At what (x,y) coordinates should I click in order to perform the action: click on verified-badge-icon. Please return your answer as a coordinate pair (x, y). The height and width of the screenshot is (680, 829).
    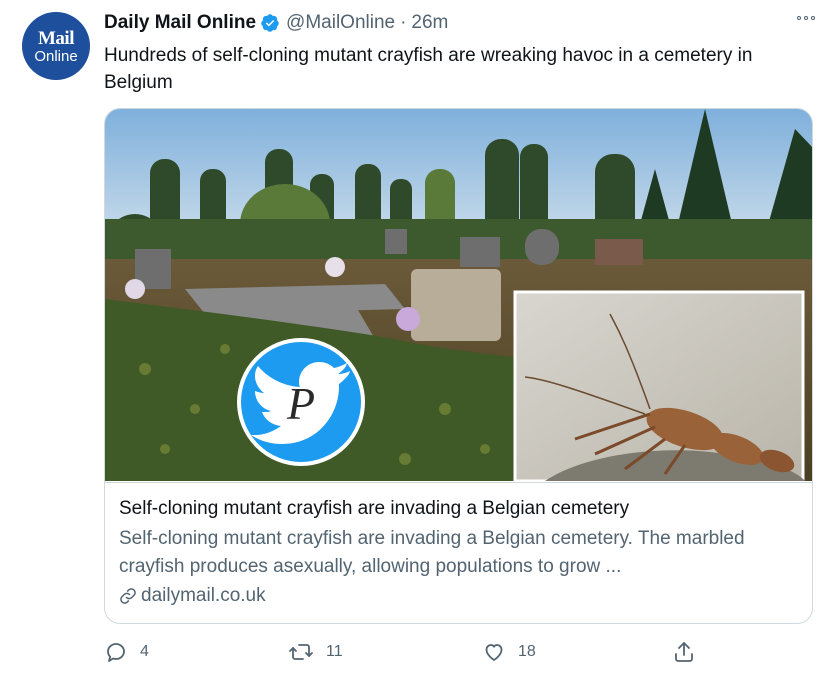
    Looking at the image, I should click on (270, 23).